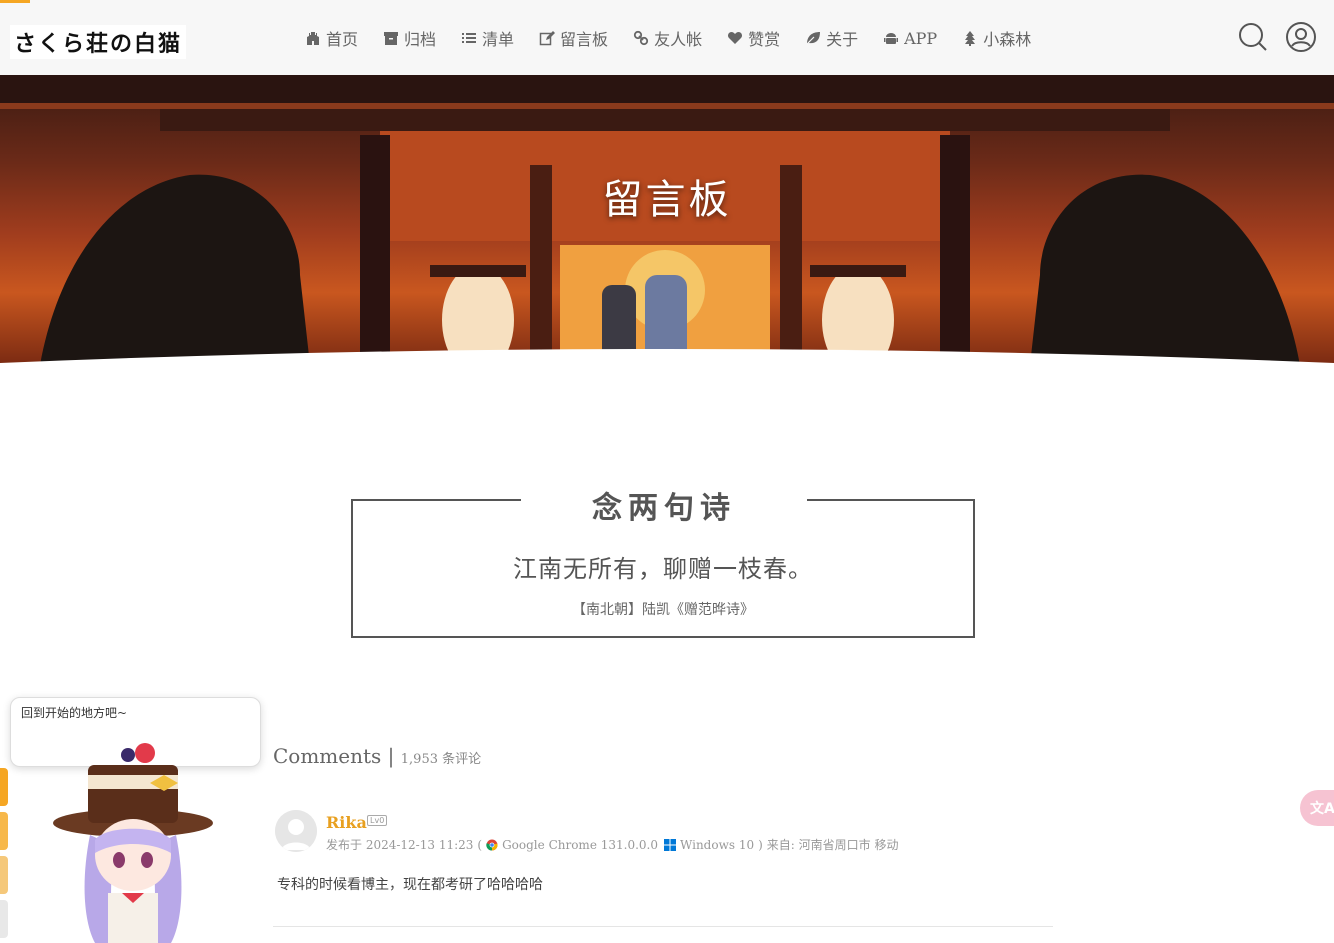  What do you see at coordinates (667, 200) in the screenshot?
I see `page-title: 留言板` at bounding box center [667, 200].